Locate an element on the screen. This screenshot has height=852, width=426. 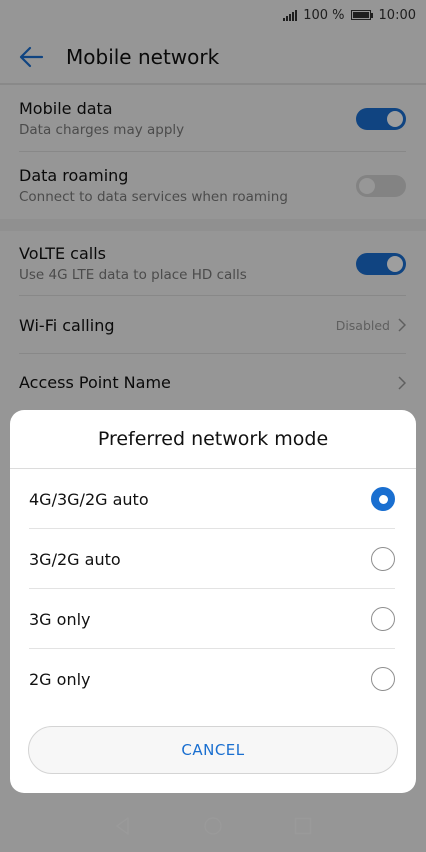
back-icon is located at coordinates (123, 826).